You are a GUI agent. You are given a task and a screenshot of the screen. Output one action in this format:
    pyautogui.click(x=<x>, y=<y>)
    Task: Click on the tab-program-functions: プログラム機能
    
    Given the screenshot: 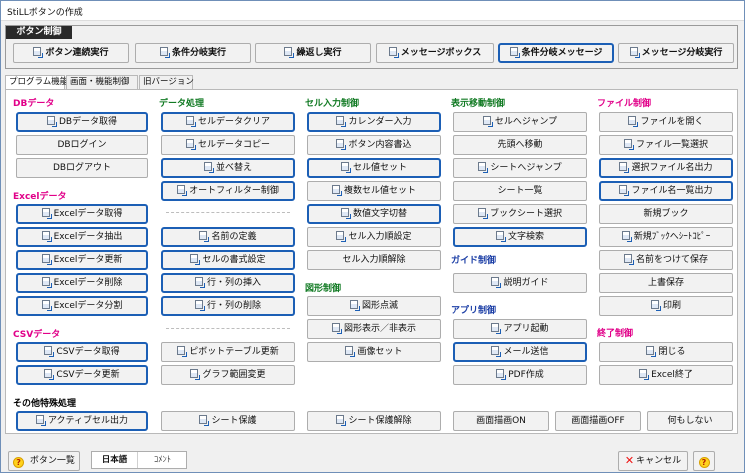 What is the action you would take?
    pyautogui.click(x=36, y=82)
    